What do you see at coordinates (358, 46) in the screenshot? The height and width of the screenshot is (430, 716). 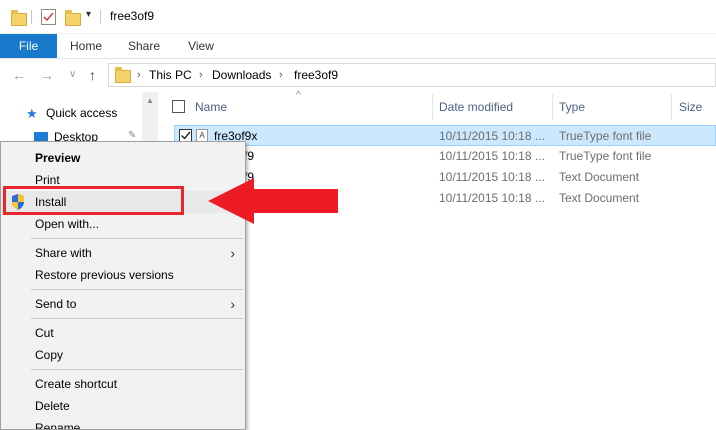 I see `ribbon-tabs: File Home Share View` at bounding box center [358, 46].